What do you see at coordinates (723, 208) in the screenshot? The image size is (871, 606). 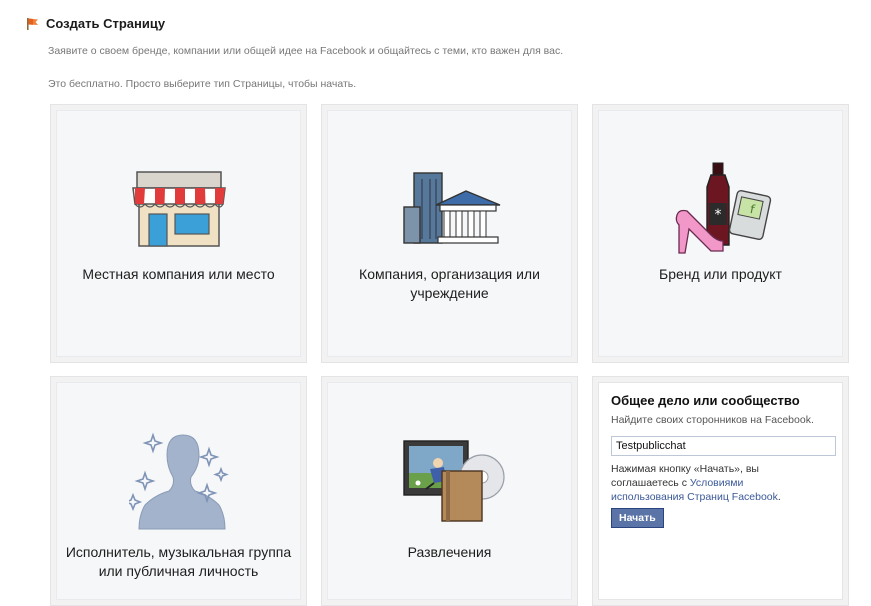 I see `brand-products-icon: * f` at bounding box center [723, 208].